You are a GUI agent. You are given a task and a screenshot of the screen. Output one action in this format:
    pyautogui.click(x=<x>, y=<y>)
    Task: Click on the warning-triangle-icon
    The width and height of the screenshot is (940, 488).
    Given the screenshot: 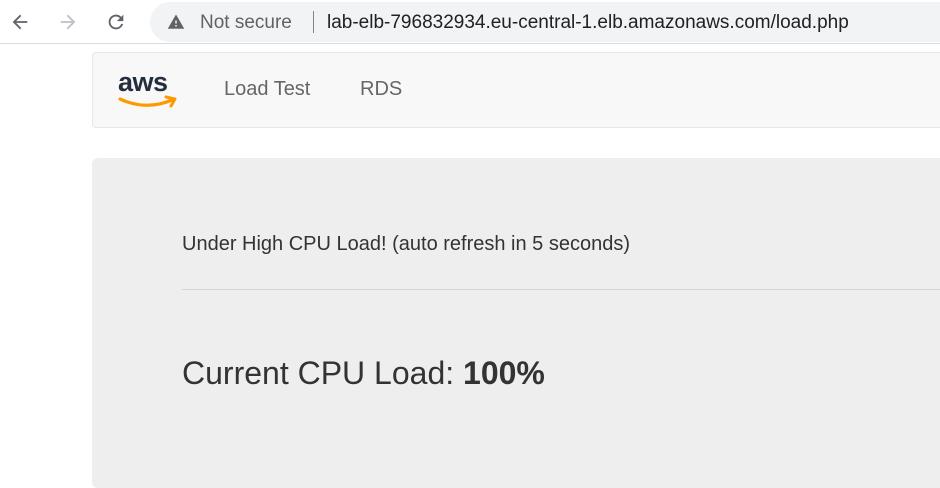 What is the action you would take?
    pyautogui.click(x=176, y=22)
    